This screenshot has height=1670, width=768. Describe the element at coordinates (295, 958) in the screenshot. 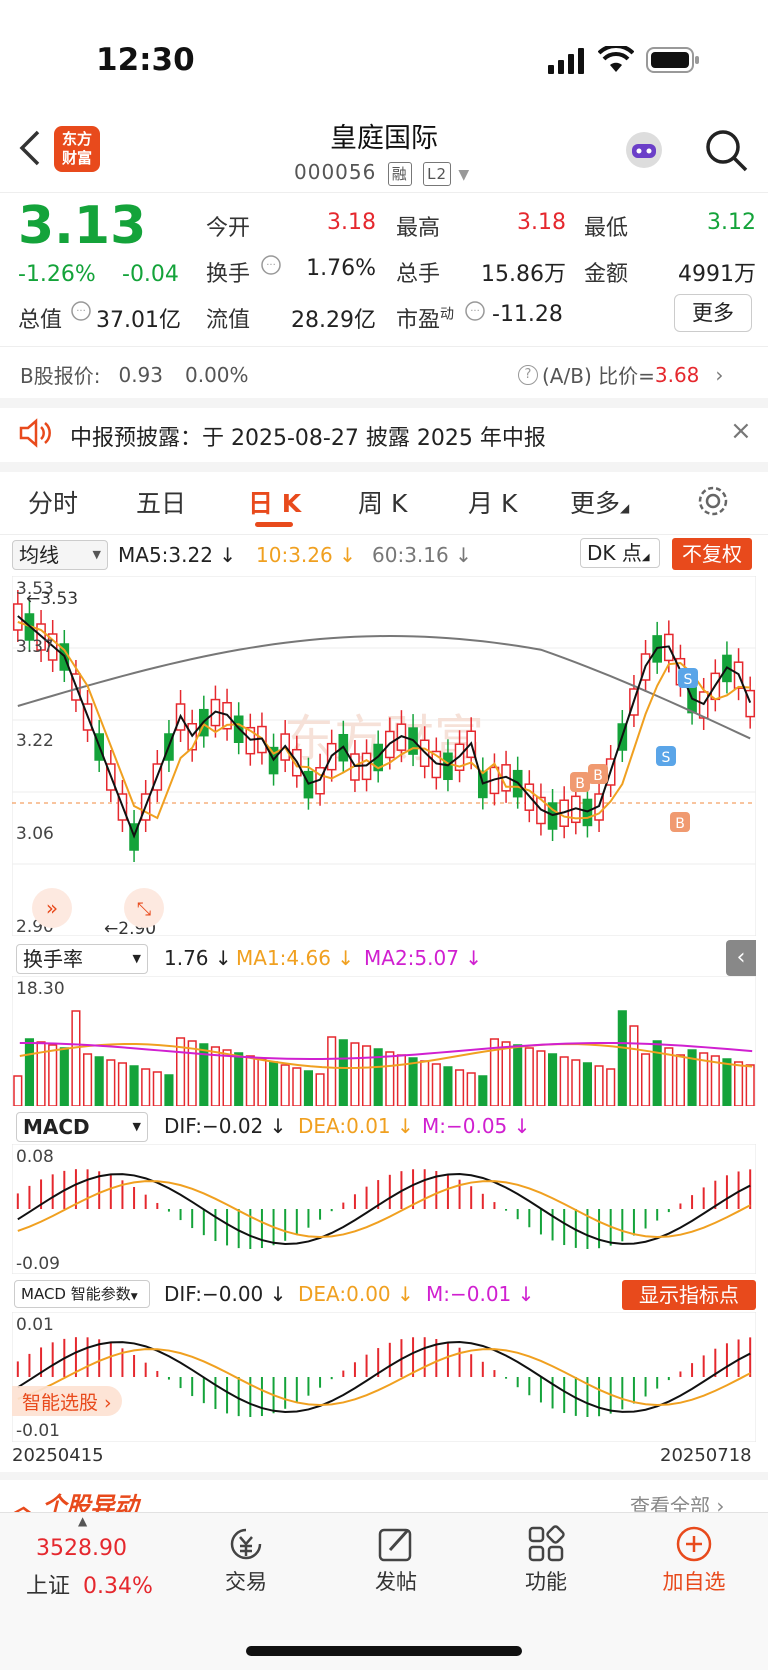

I see `turnover-ma1: MA1:4.66 ↓` at that location.